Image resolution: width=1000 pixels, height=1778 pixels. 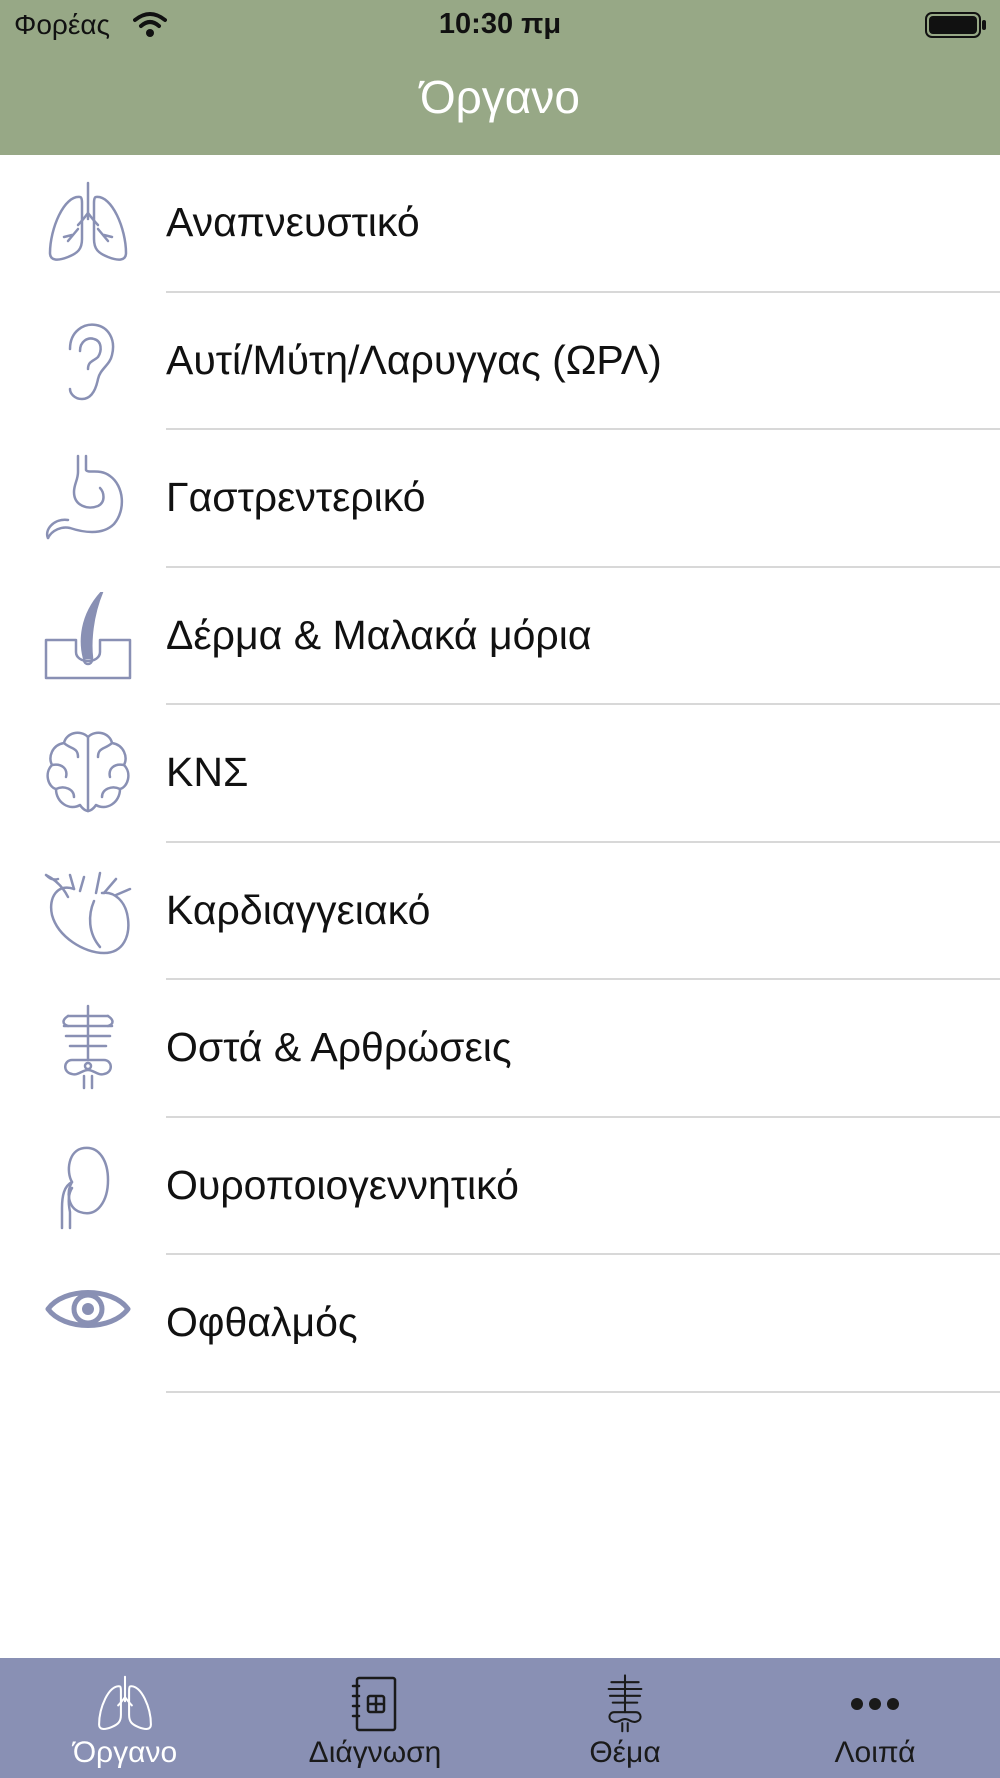 What do you see at coordinates (342, 1184) in the screenshot?
I see `list-item-label: Ουροποιογεννητικό` at bounding box center [342, 1184].